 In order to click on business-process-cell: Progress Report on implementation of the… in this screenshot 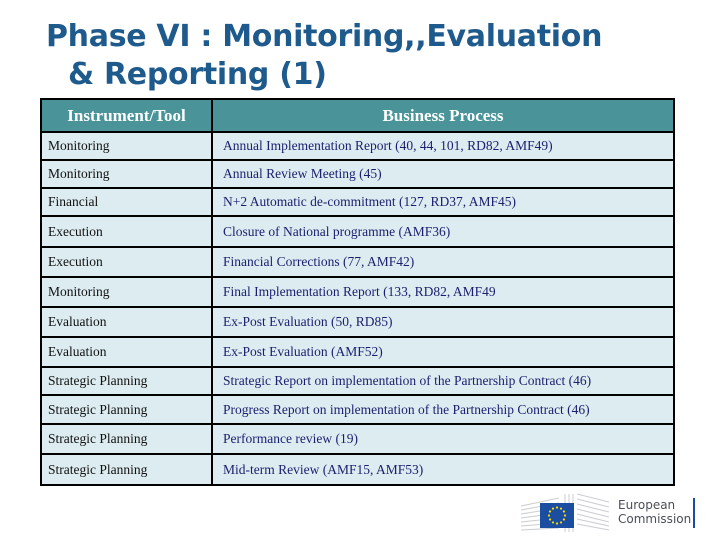, I will do `click(443, 409)`.